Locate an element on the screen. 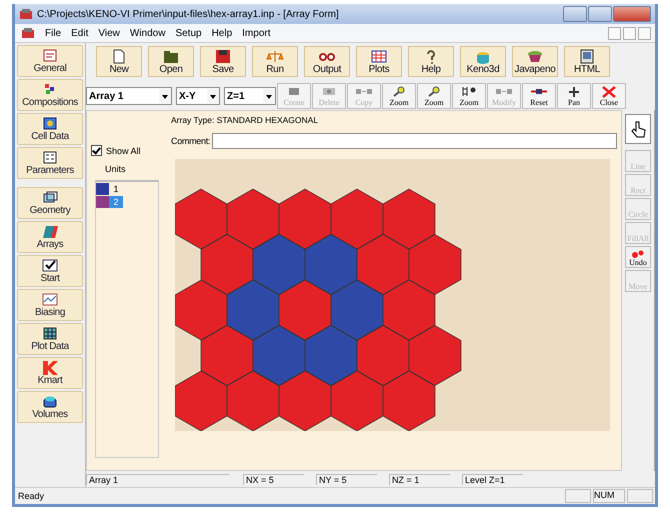  toolbar-button: HTML is located at coordinates (587, 61).